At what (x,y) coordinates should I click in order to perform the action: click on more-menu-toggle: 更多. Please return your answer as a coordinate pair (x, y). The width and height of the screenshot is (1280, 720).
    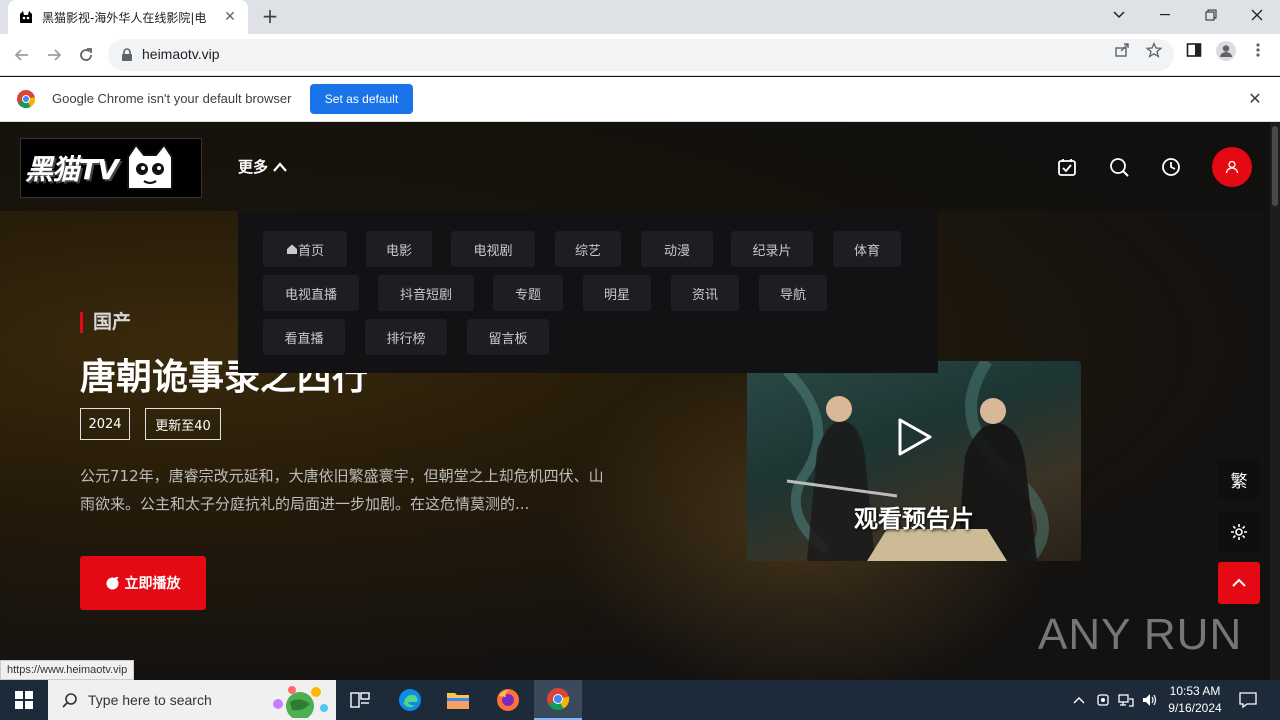
    Looking at the image, I should click on (263, 166).